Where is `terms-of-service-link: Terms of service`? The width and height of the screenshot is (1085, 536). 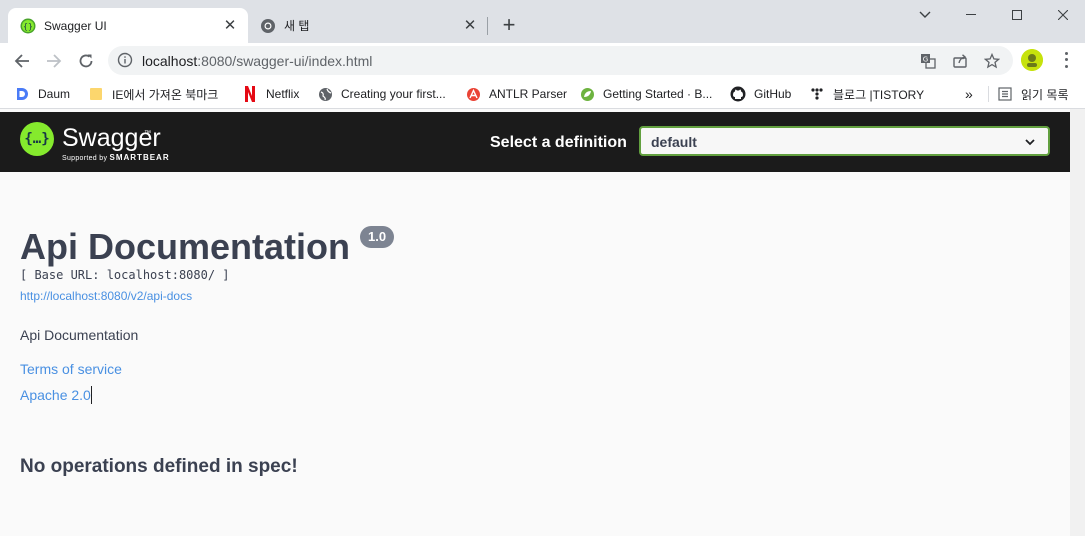
terms-of-service-link: Terms of service is located at coordinates (71, 369).